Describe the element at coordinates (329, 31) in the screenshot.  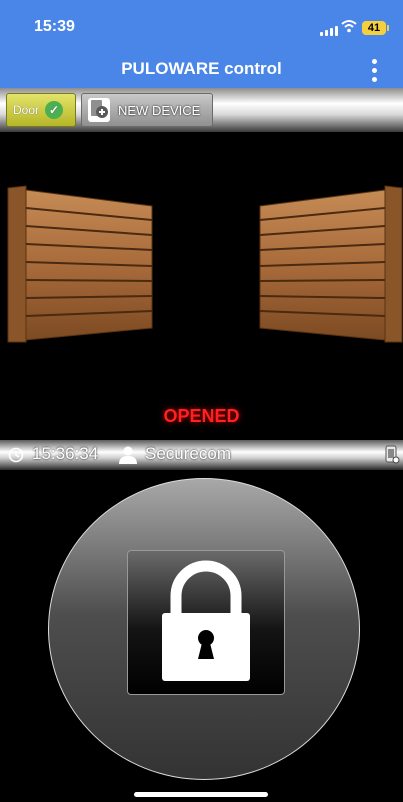
I see `signal-icon` at that location.